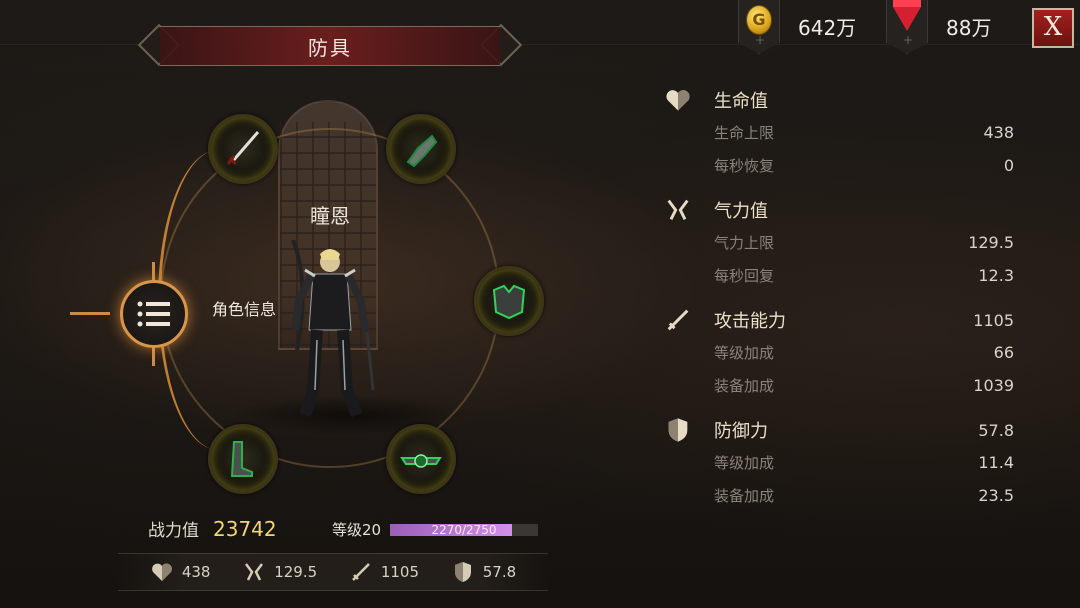 Image resolution: width=1080 pixels, height=608 pixels. I want to click on chest-armor-icon, so click(509, 302).